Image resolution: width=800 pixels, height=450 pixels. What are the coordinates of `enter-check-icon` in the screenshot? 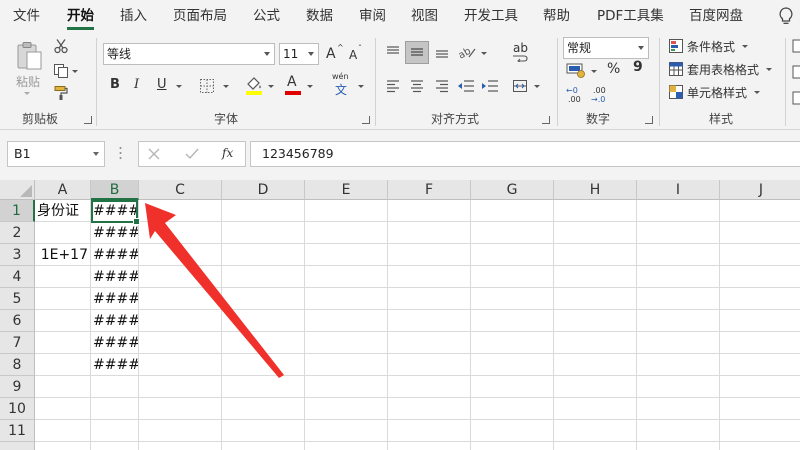 It's located at (192, 154).